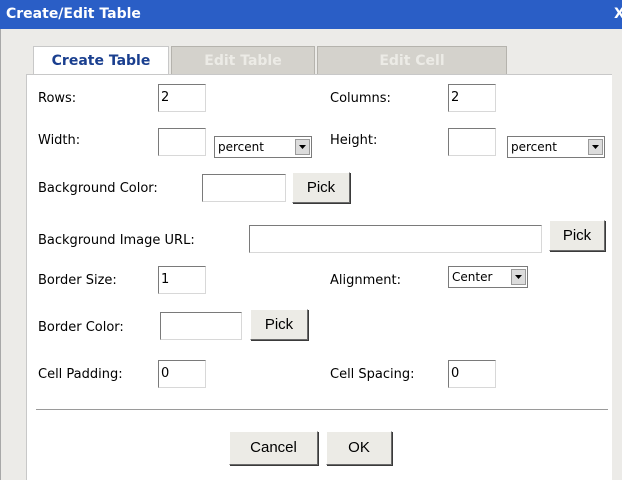 This screenshot has width=622, height=480. What do you see at coordinates (80, 374) in the screenshot?
I see `cell-padding-label: Cell Padding:` at bounding box center [80, 374].